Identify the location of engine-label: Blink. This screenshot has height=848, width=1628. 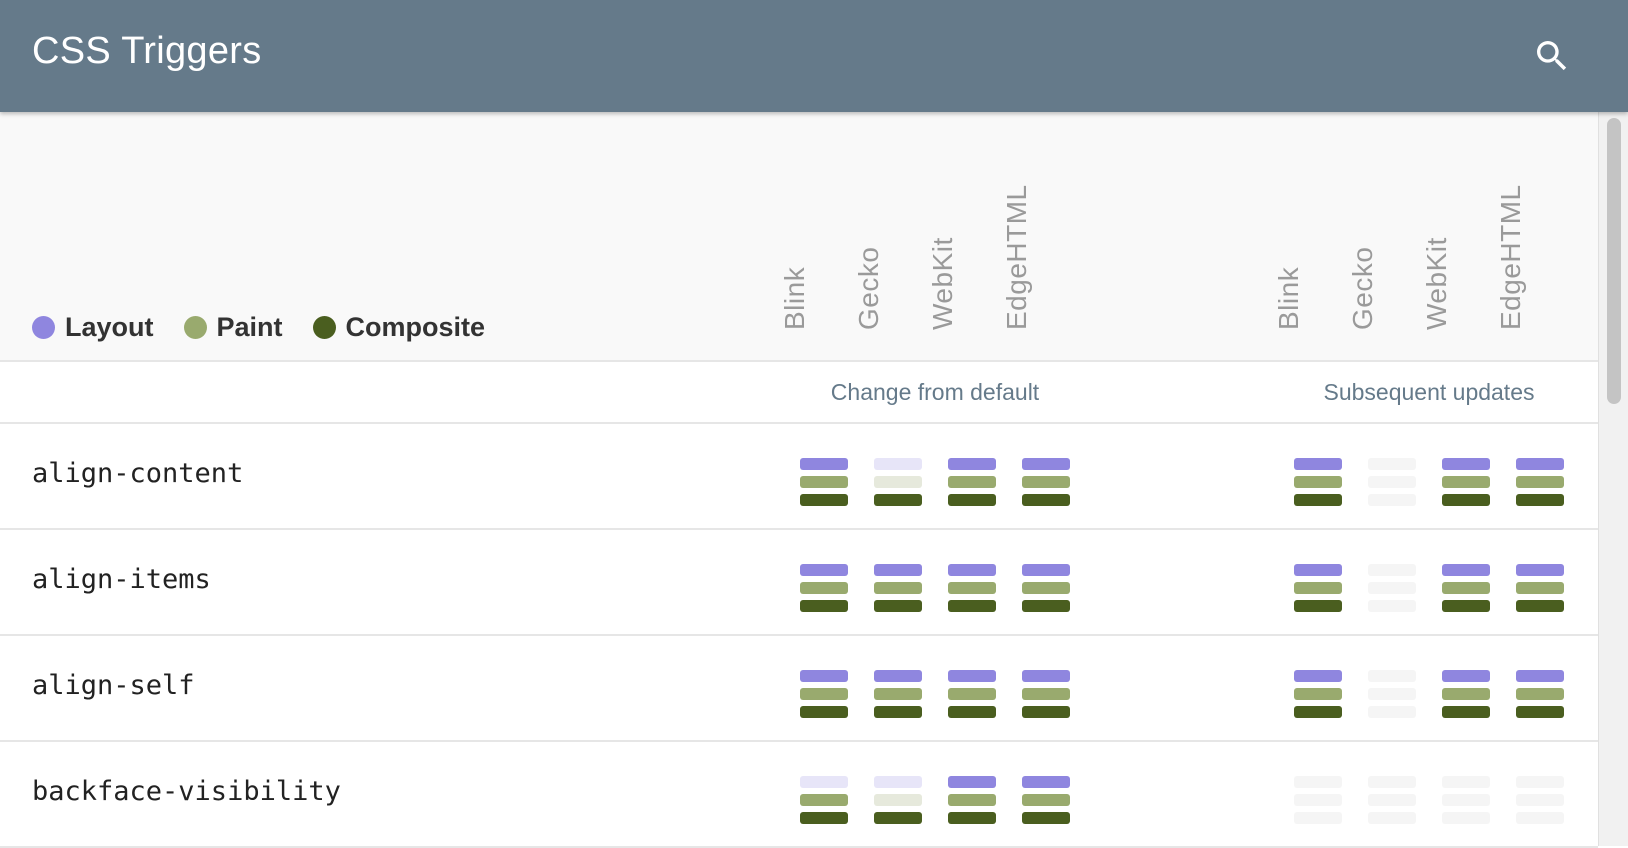
(1288, 298).